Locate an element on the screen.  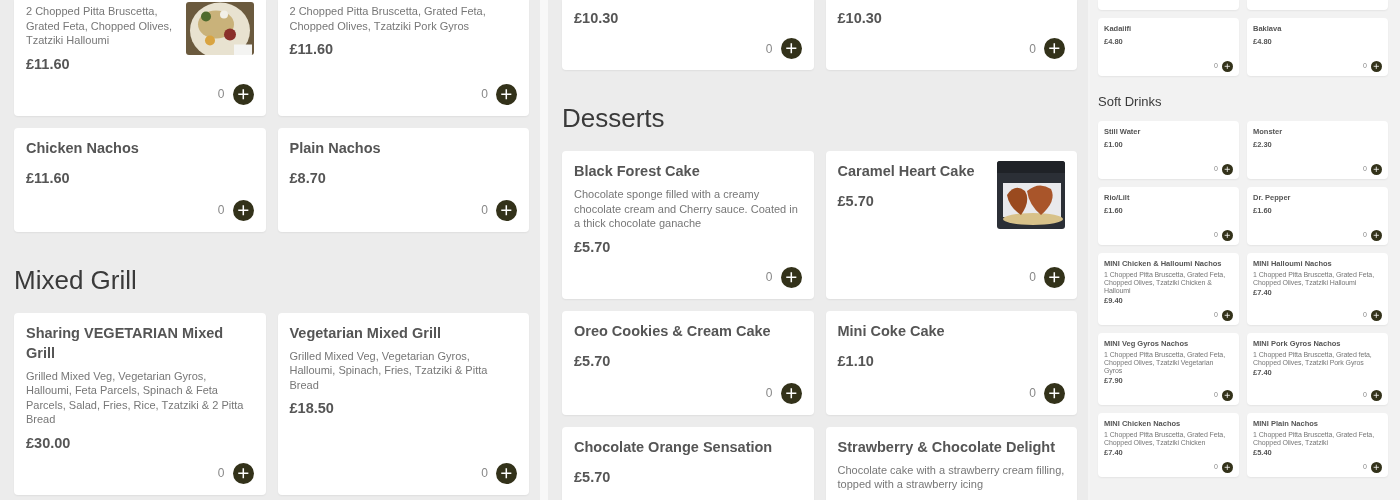
item-price: £8.70 is located at coordinates (308, 178).